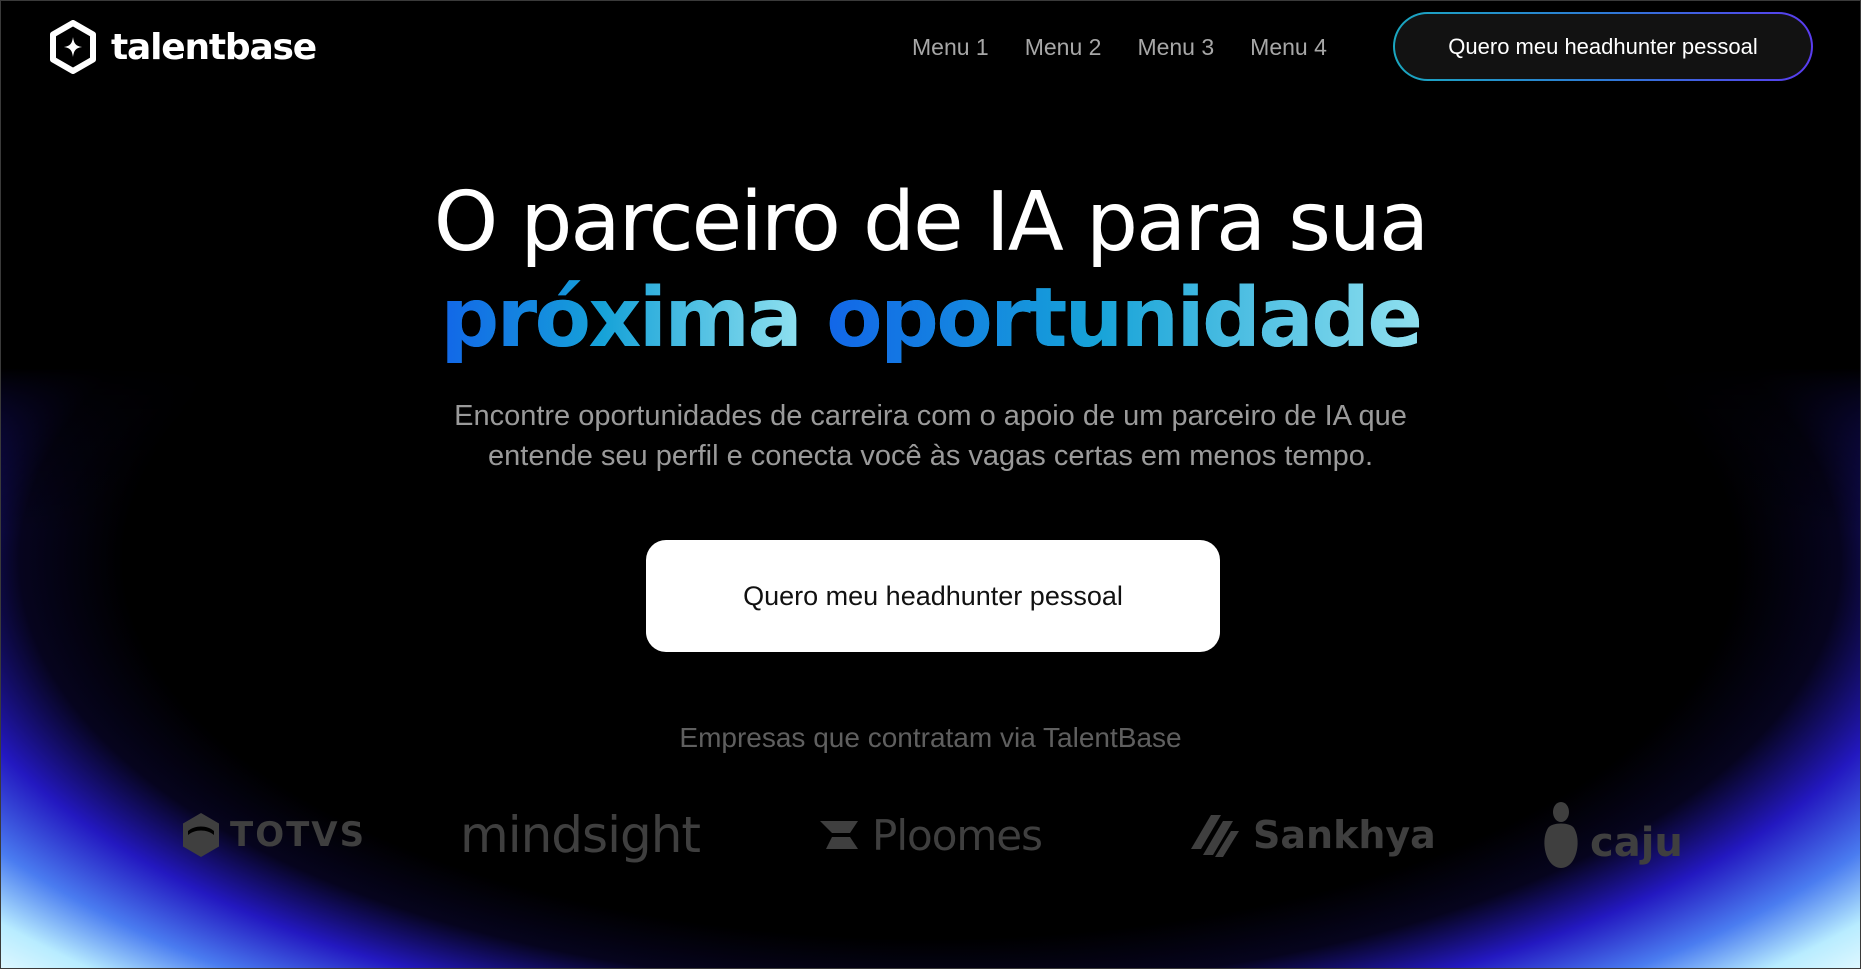  Describe the element at coordinates (1344, 835) in the screenshot. I see `sankhya-name: Sankhya` at that location.